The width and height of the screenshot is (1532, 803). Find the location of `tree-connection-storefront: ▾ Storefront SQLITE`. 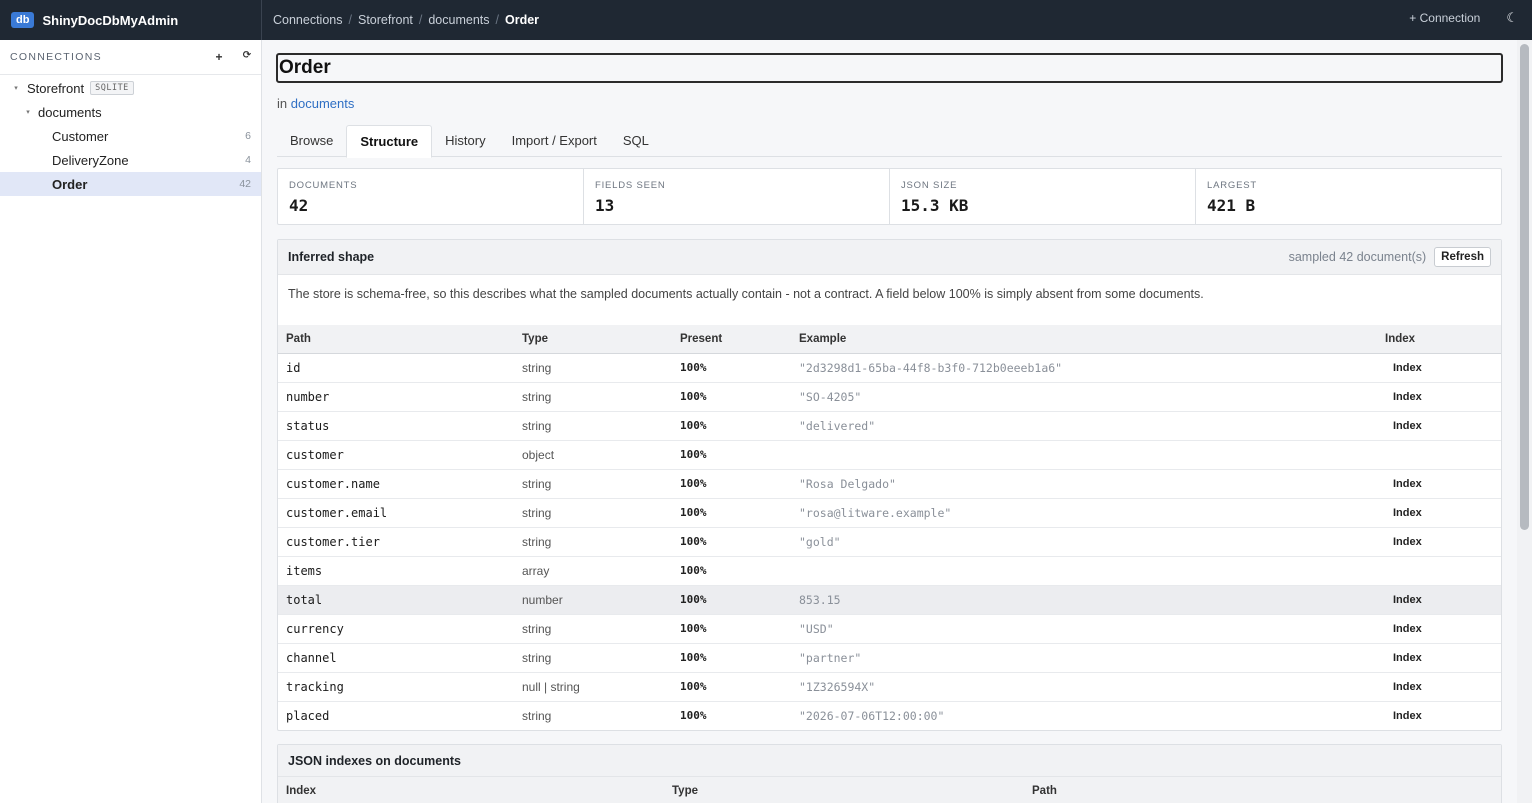

tree-connection-storefront: ▾ Storefront SQLITE is located at coordinates (130, 88).